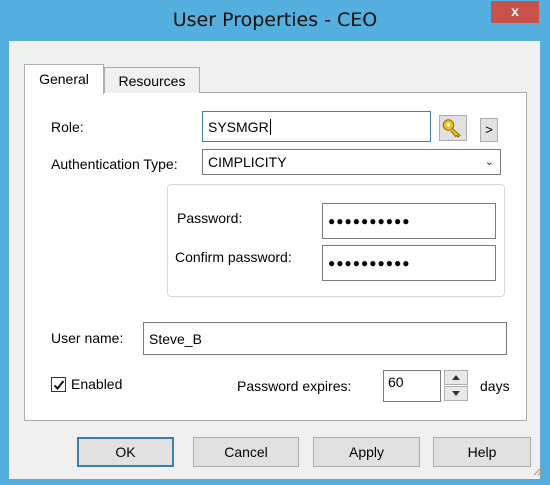 Image resolution: width=550 pixels, height=485 pixels. Describe the element at coordinates (233, 257) in the screenshot. I see `confirm-password-label: Confirm password:` at that location.